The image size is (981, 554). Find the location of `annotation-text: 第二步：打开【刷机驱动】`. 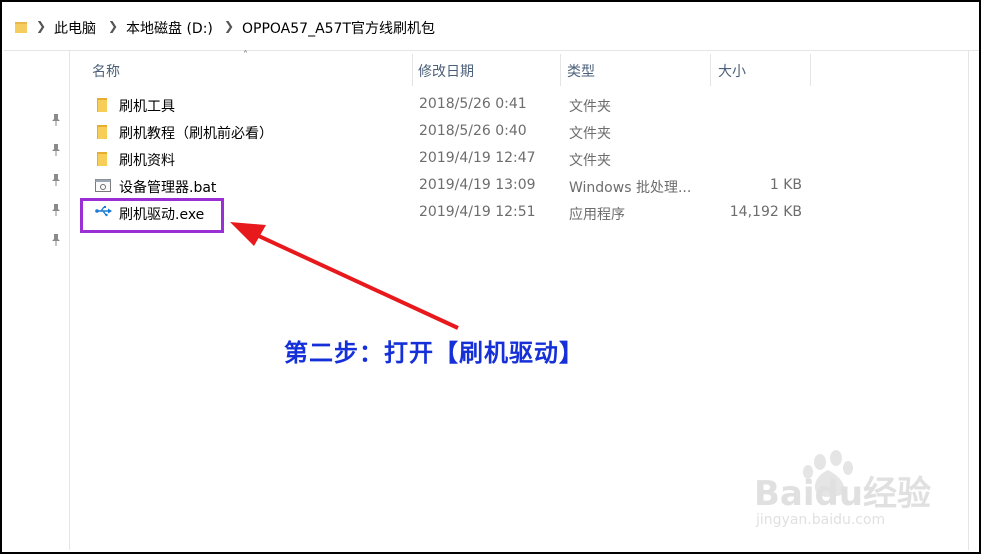

annotation-text: 第二步：打开【刷机驱动】 is located at coordinates (434, 353).